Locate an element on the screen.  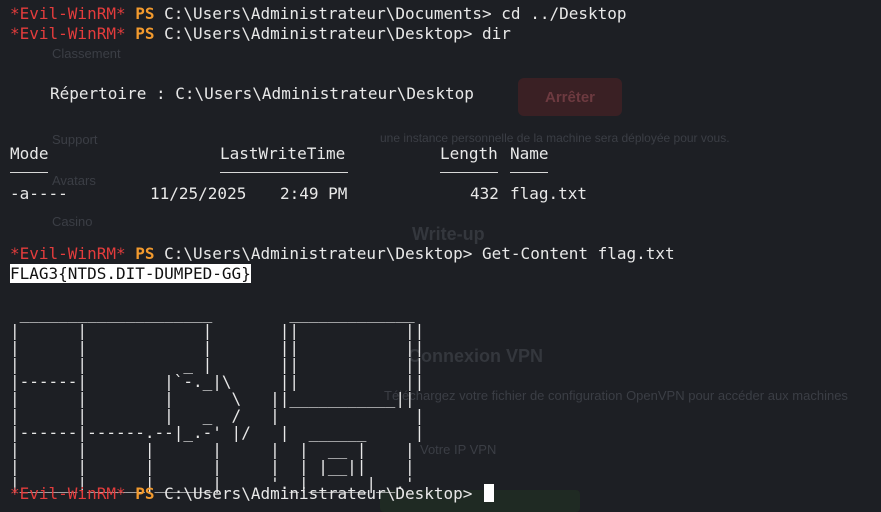
flag-output: FLAG3{NTDS.DIT-DUMPED-GG} is located at coordinates (130, 274).